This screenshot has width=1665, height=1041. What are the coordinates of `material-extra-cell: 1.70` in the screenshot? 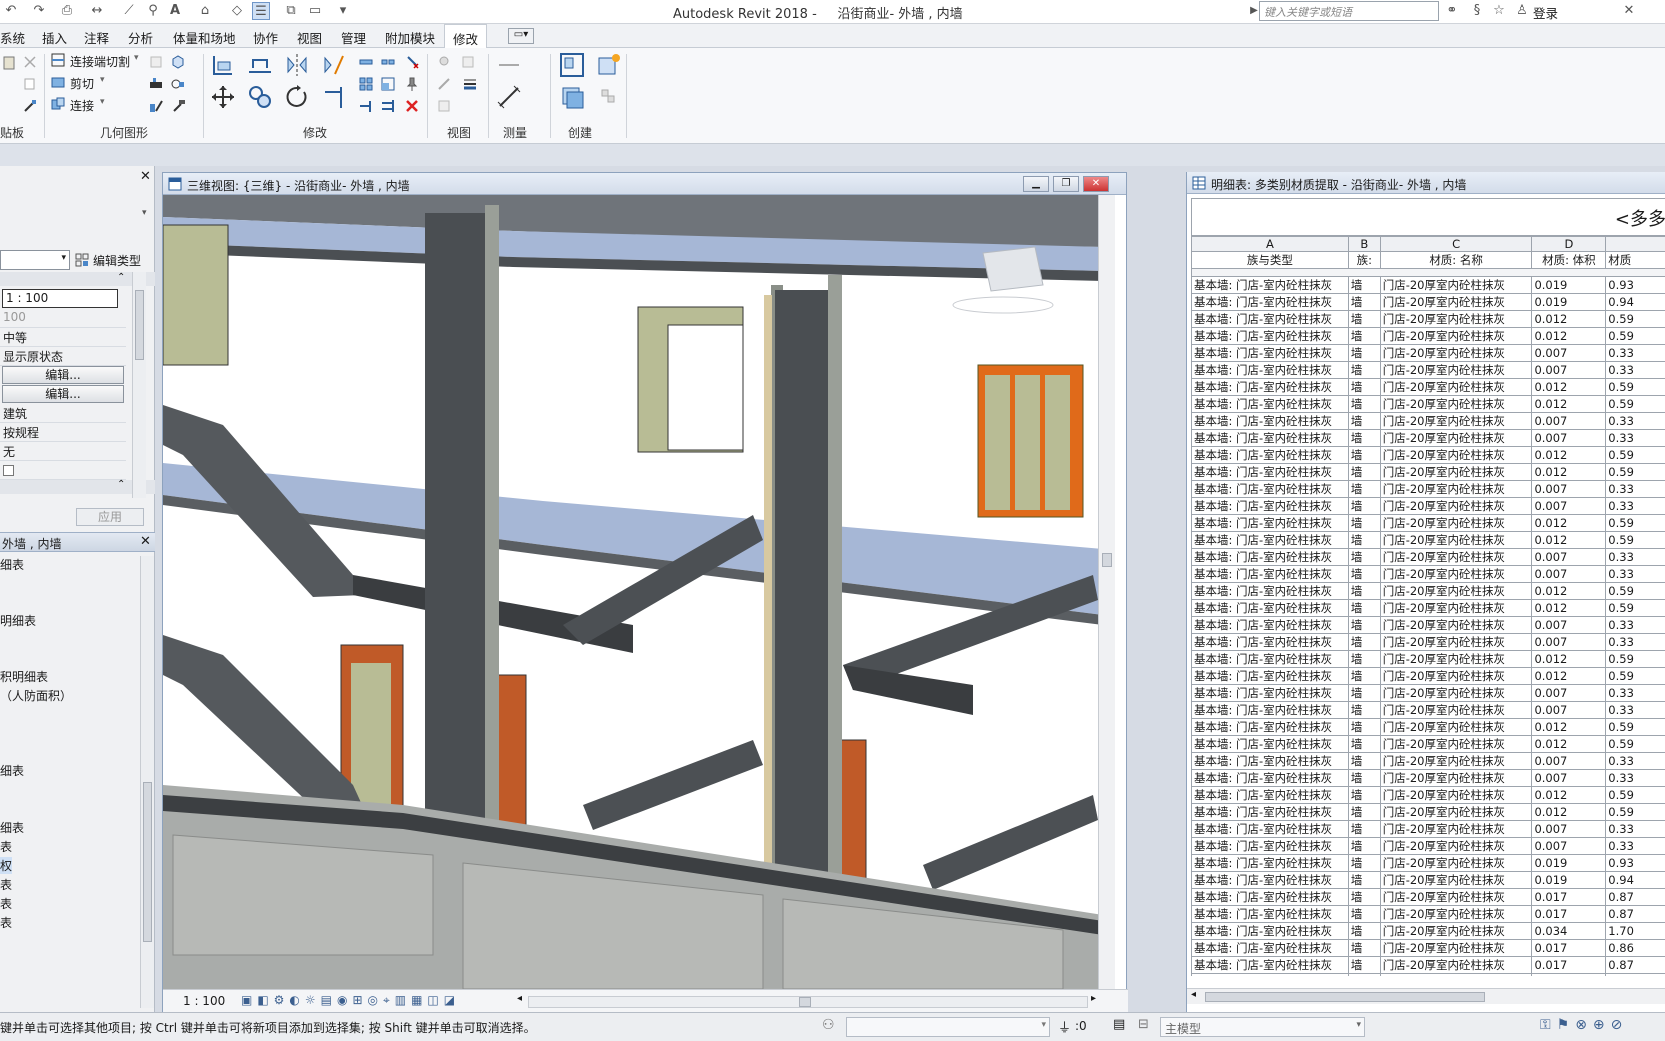 It's located at (1635, 931).